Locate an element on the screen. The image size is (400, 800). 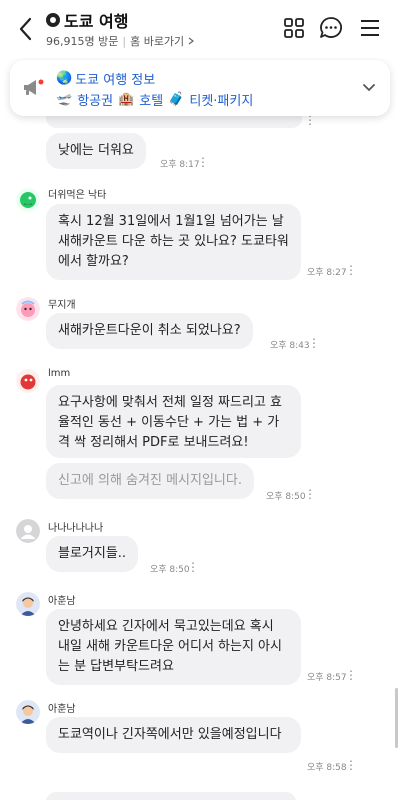
message-time: 오후 8:57 is located at coordinates (327, 678).